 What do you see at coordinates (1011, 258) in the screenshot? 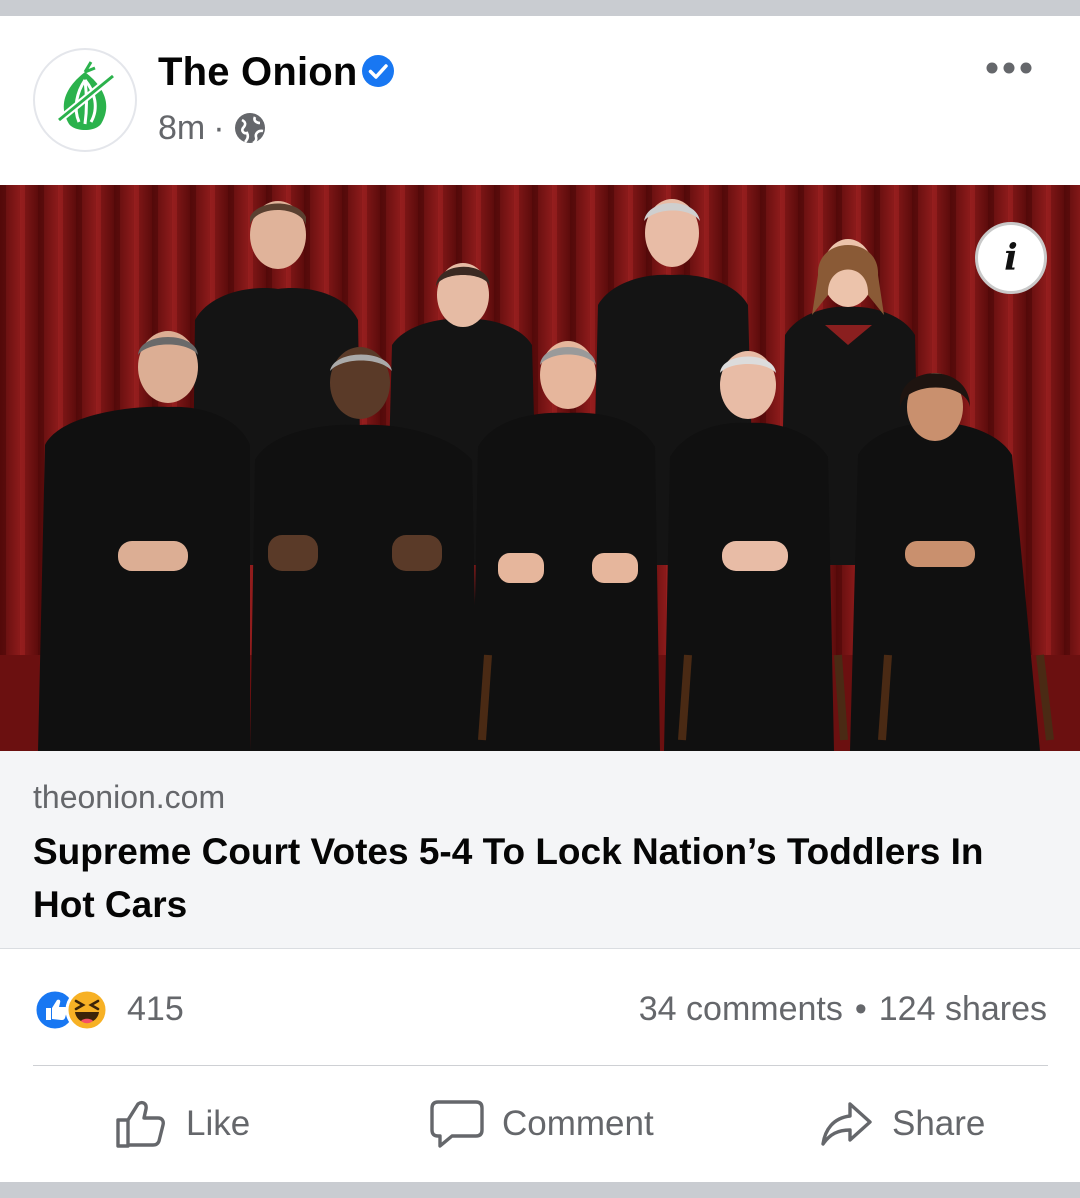
I see `info-button: i` at bounding box center [1011, 258].